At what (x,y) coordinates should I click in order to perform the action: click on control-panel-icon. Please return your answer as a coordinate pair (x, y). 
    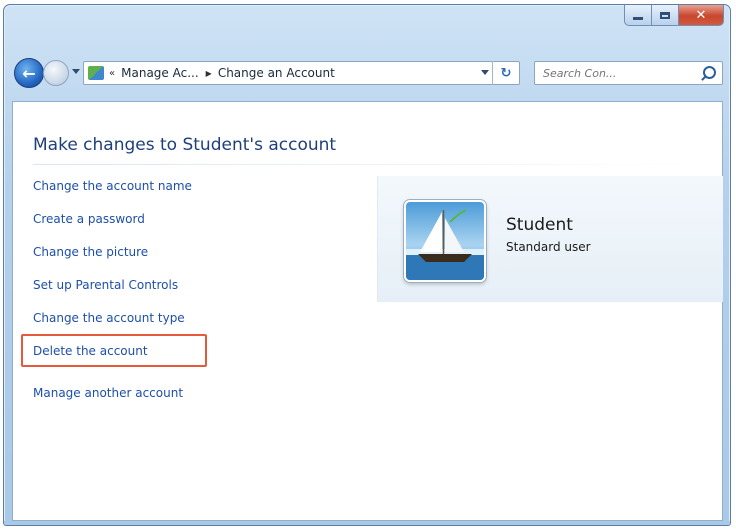
    Looking at the image, I should click on (96, 73).